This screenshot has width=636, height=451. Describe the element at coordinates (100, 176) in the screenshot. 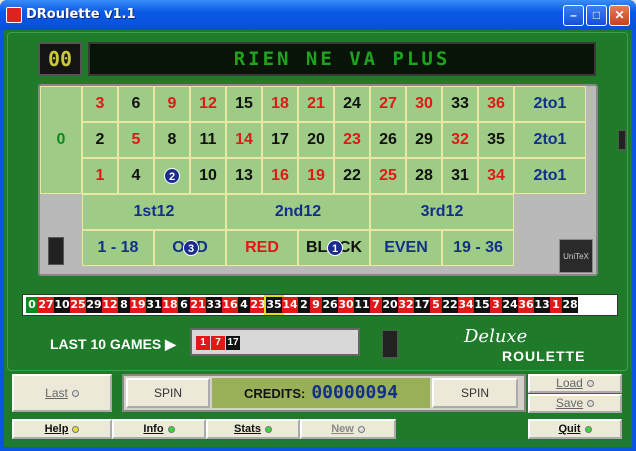

I see `bet-cell-number: 1` at that location.